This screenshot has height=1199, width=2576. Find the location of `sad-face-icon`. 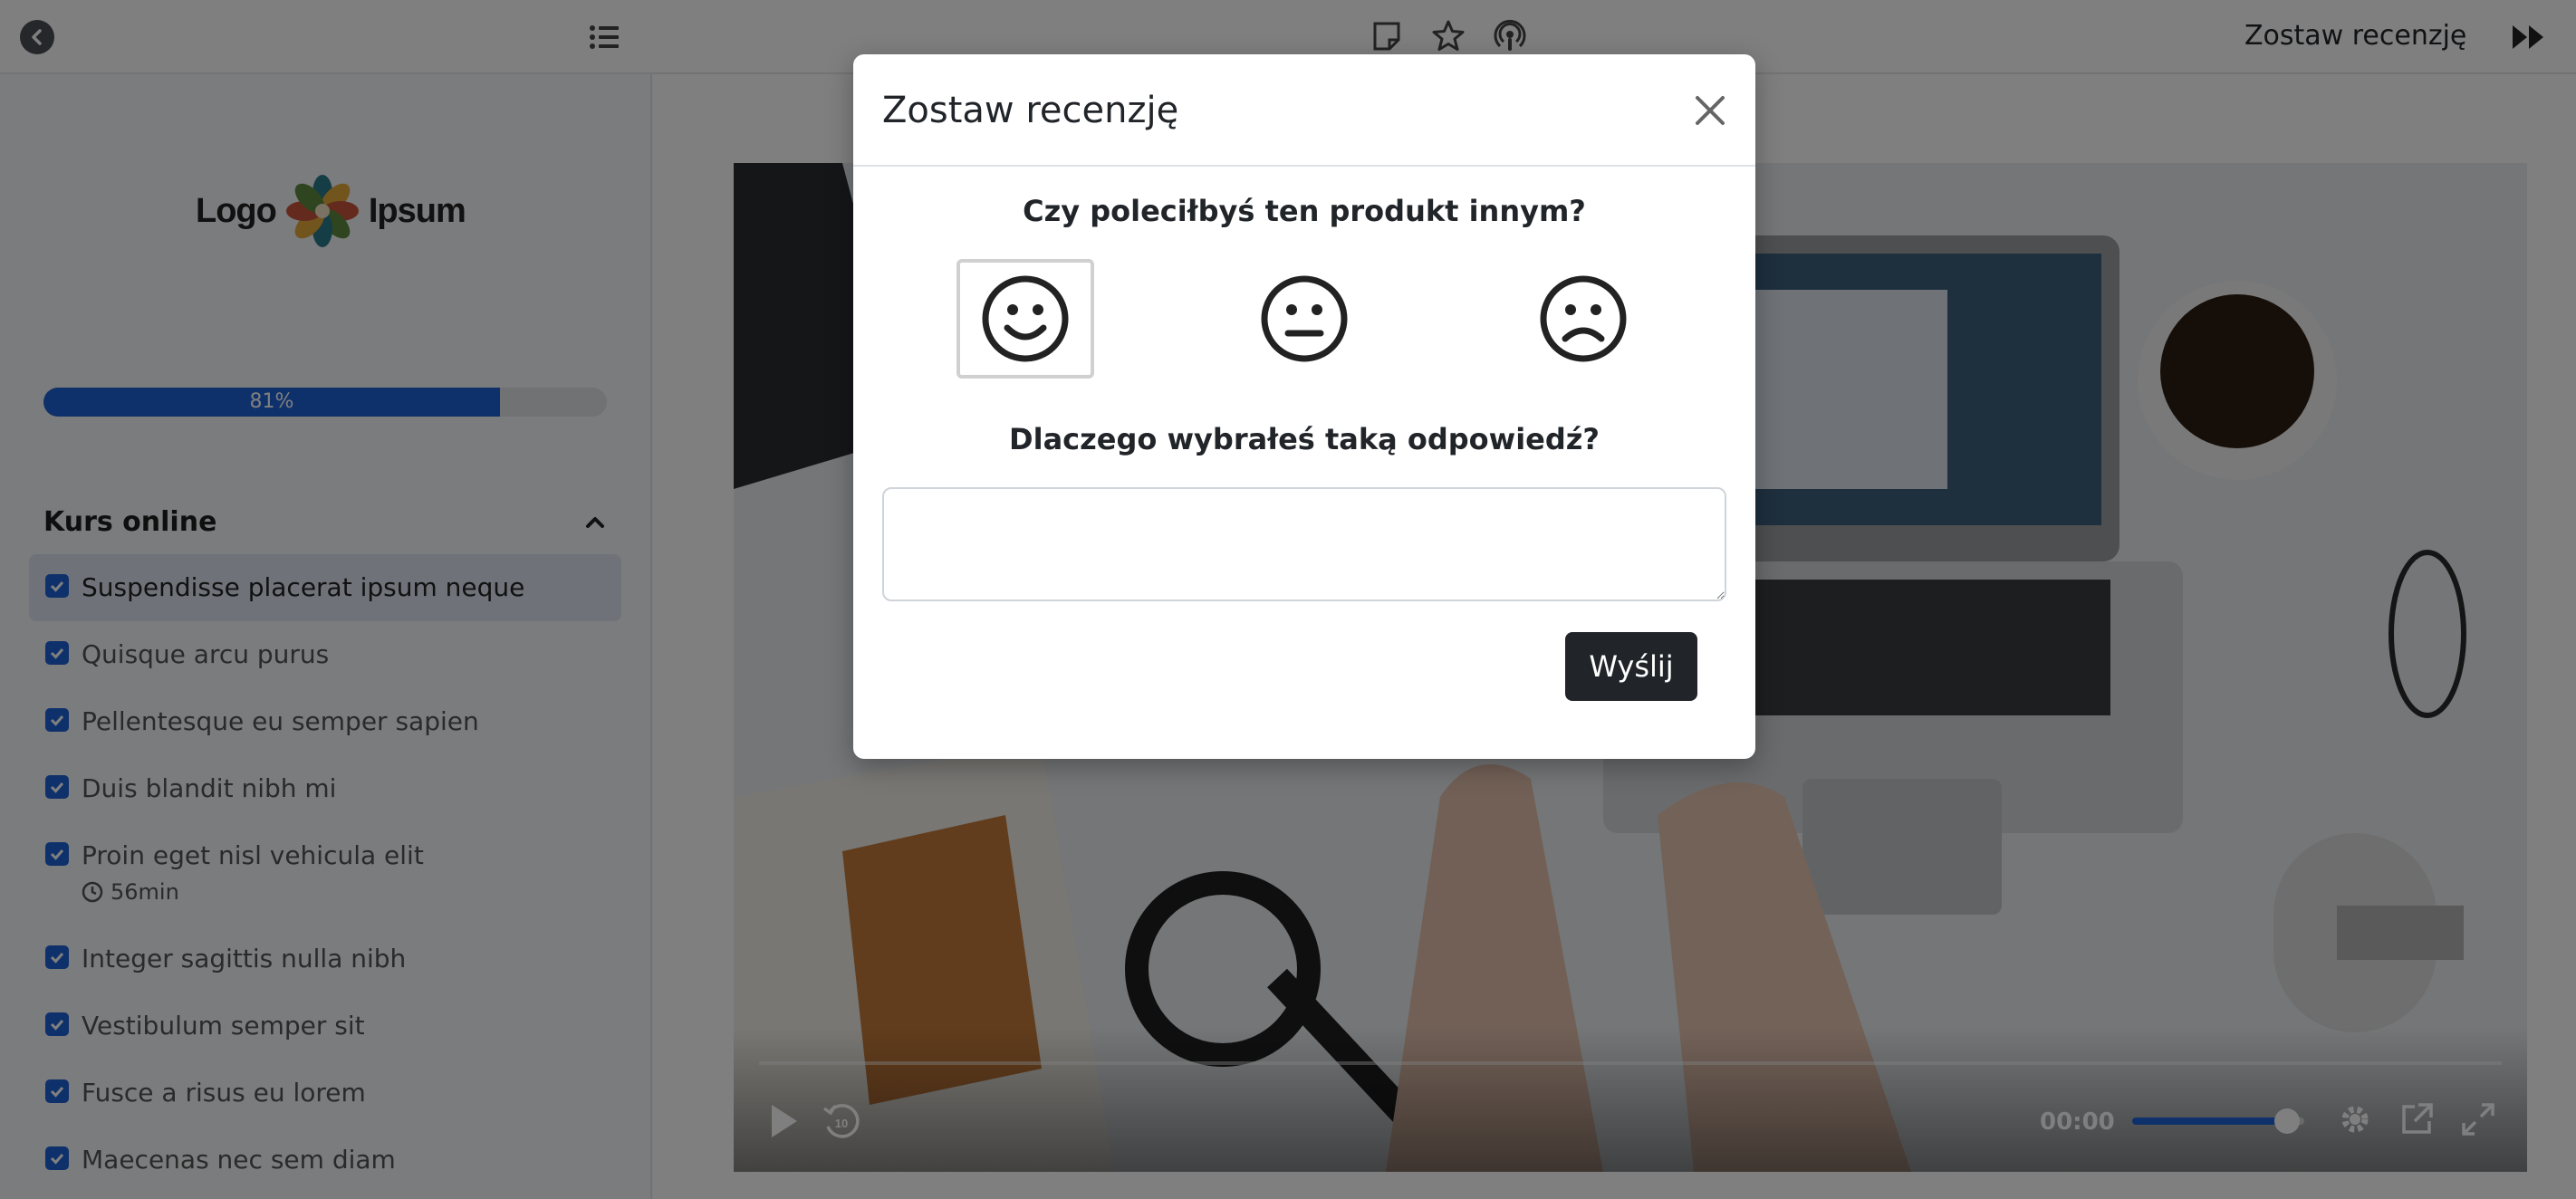

sad-face-icon is located at coordinates (1583, 318).